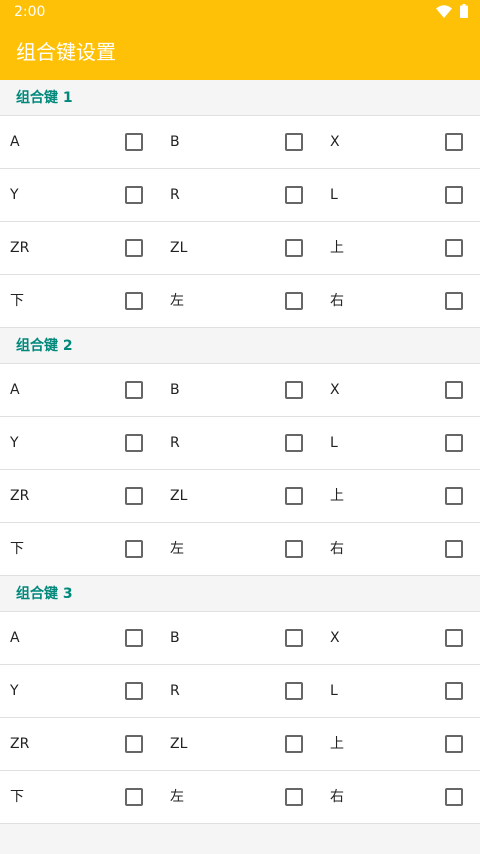 The width and height of the screenshot is (480, 854). I want to click on status-time: 2:00, so click(30, 12).